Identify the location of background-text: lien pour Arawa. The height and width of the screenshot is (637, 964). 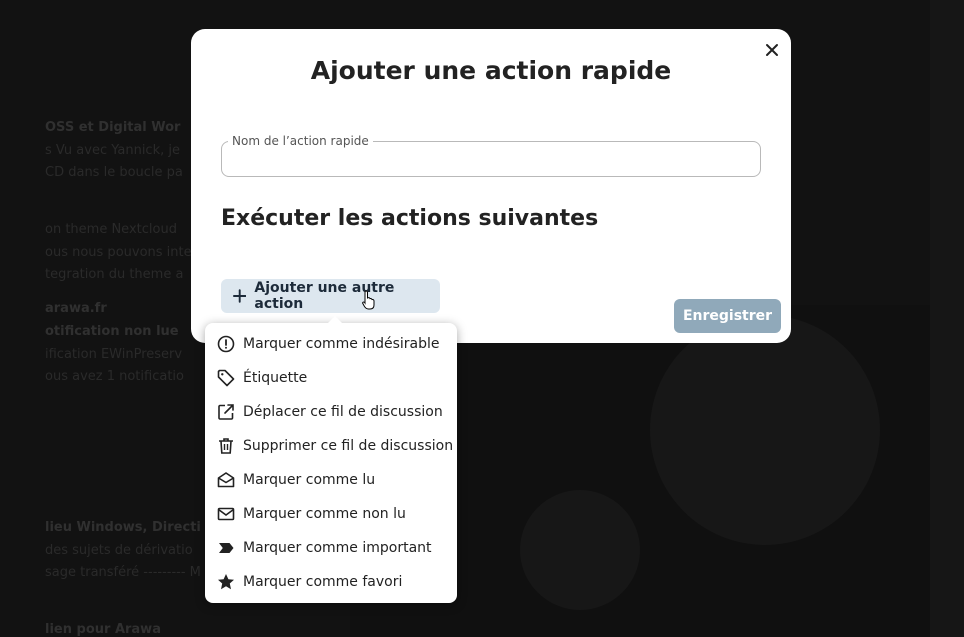
(103, 629).